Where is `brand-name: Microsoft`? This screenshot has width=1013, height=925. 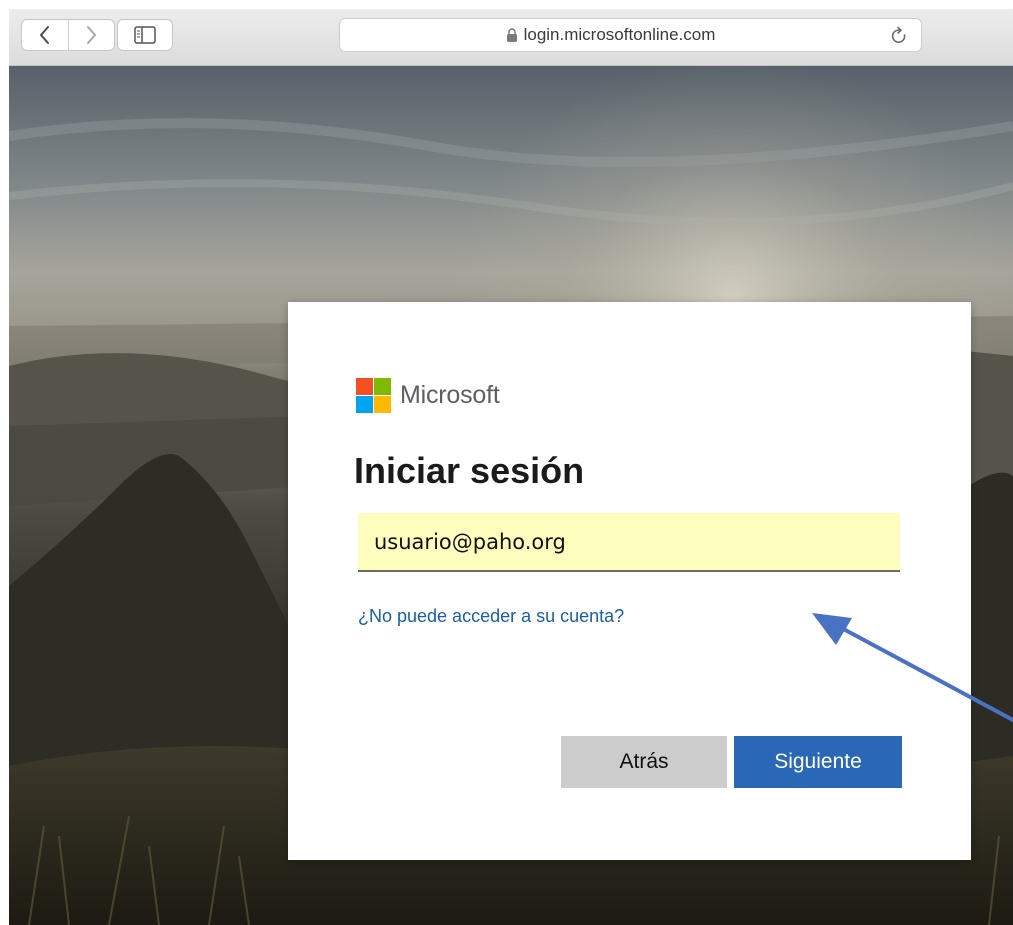 brand-name: Microsoft is located at coordinates (450, 395).